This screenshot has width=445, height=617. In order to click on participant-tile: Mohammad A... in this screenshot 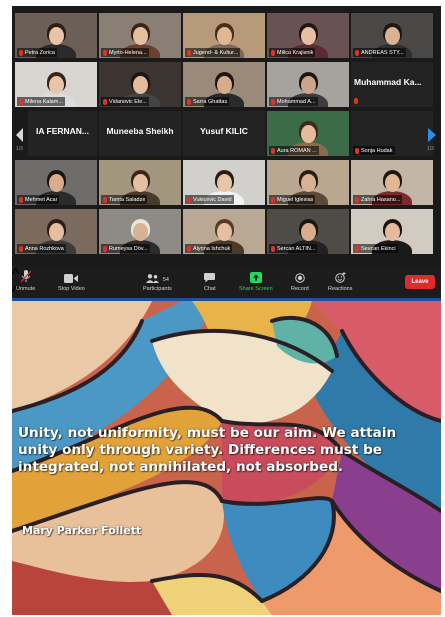, I will do `click(308, 84)`.